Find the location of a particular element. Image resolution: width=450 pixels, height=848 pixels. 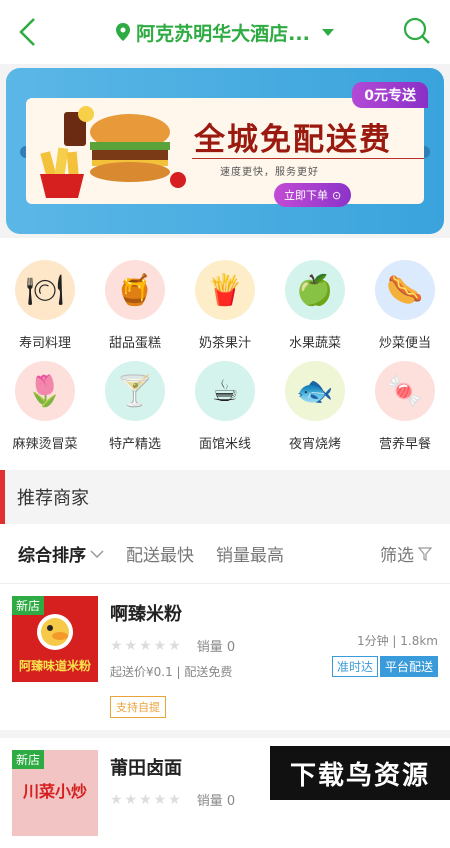

category-label: 营养早餐 is located at coordinates (404, 444).